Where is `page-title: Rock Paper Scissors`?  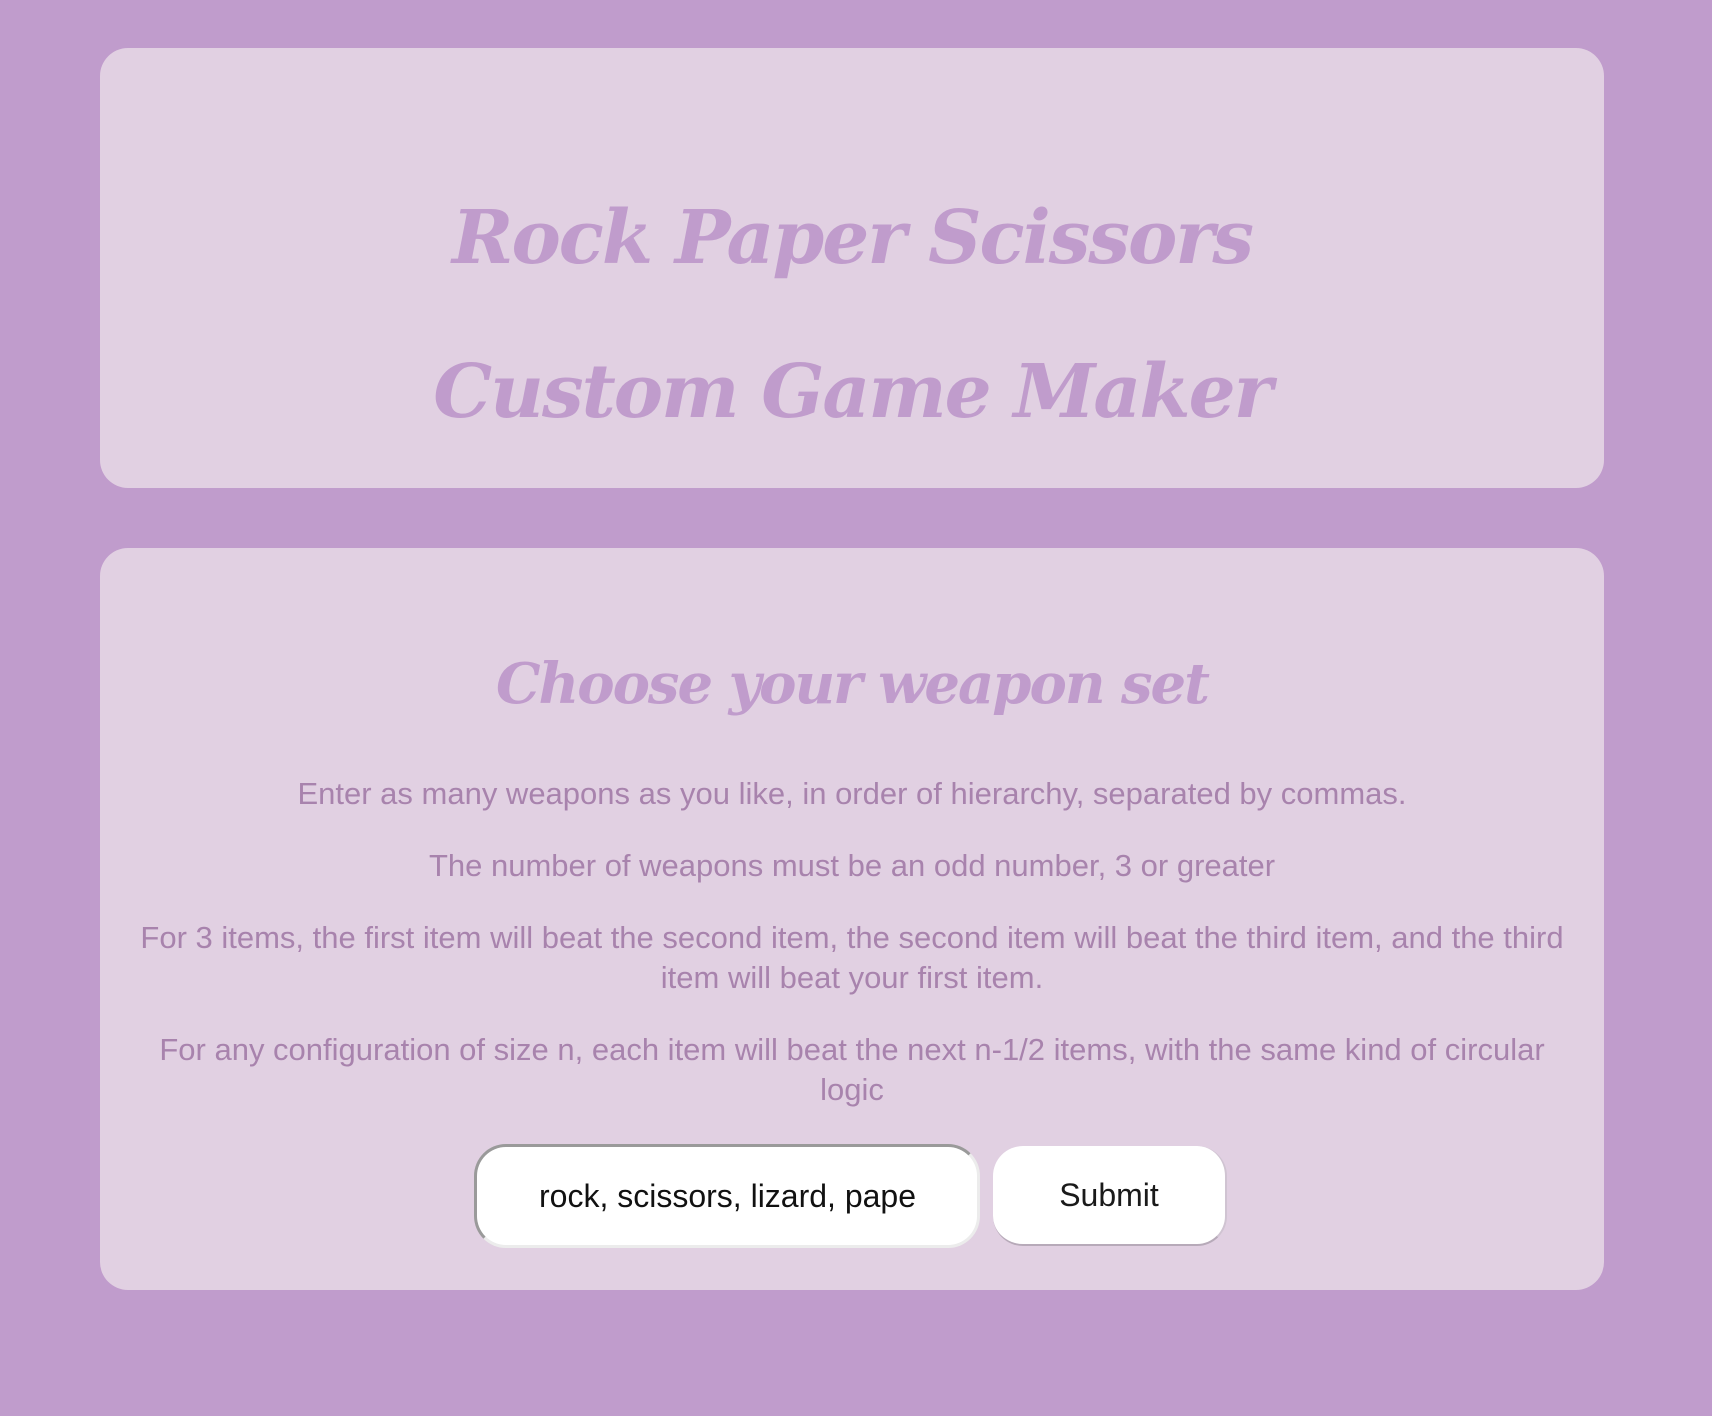
page-title: Rock Paper Scissors is located at coordinates (852, 238).